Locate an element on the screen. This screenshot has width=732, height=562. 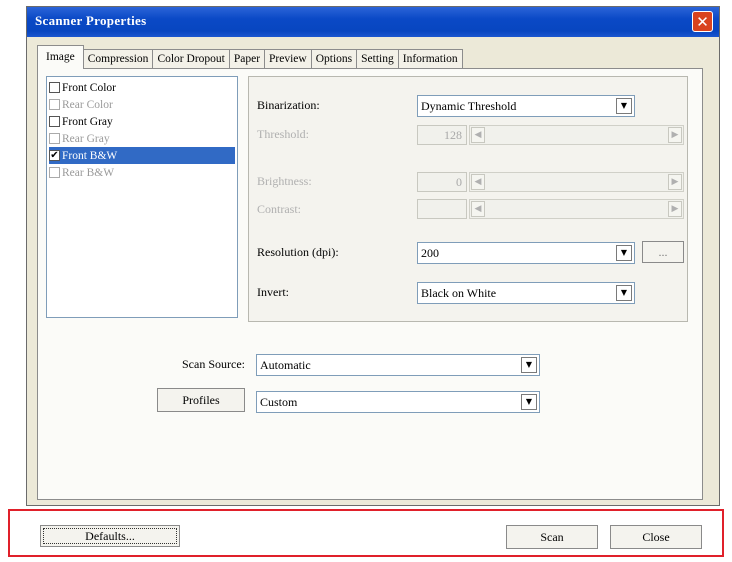
list-item-label: Front Gray is located at coordinates (87, 121).